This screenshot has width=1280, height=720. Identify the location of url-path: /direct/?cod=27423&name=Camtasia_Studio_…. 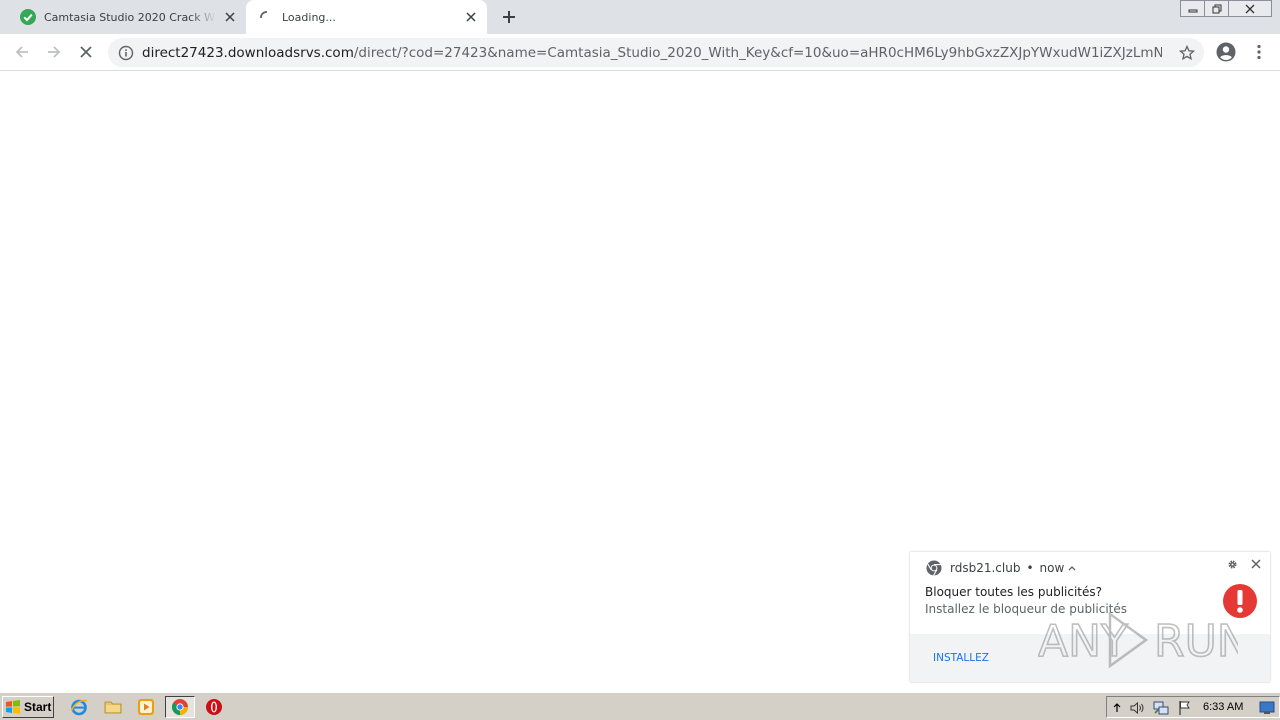
(757, 52).